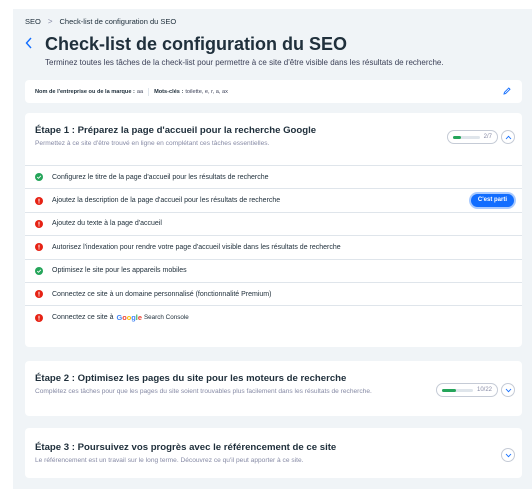 This screenshot has height=489, width=532. I want to click on keywords-value: toilette, e, r, a, ax, so click(206, 91).